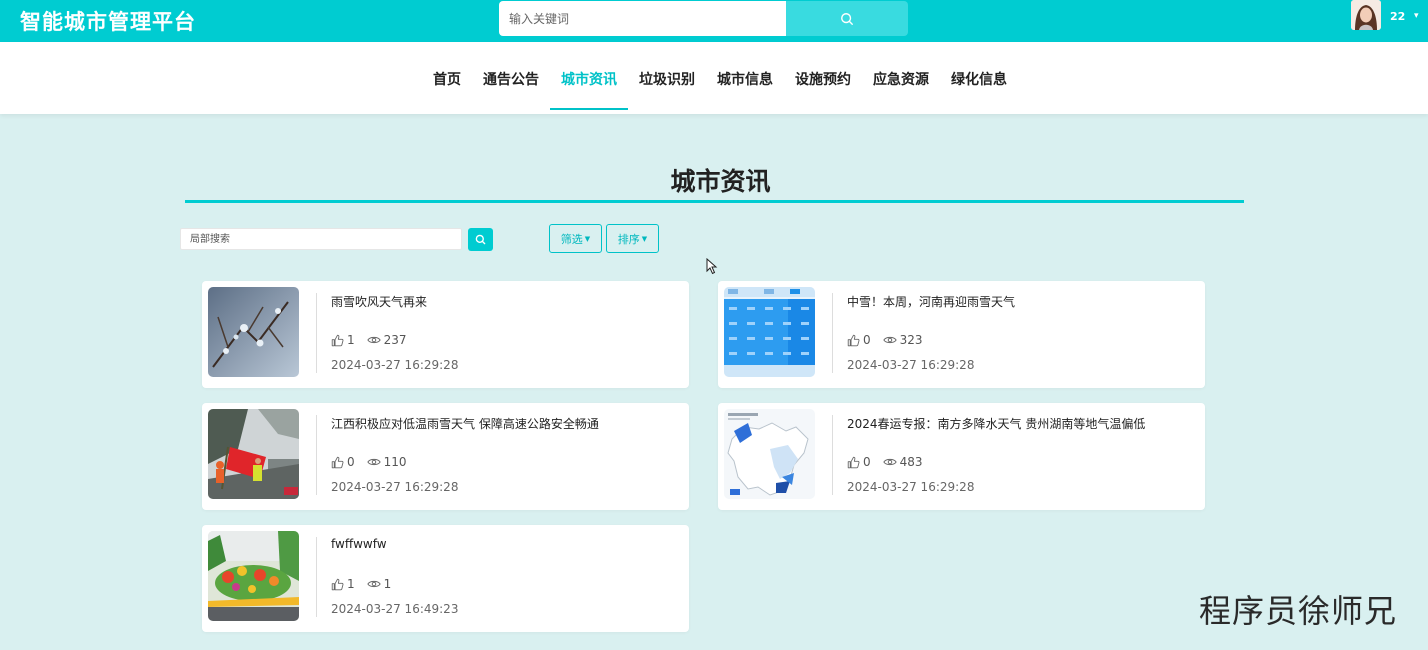  Describe the element at coordinates (395, 340) in the screenshot. I see `view-count: 237` at that location.